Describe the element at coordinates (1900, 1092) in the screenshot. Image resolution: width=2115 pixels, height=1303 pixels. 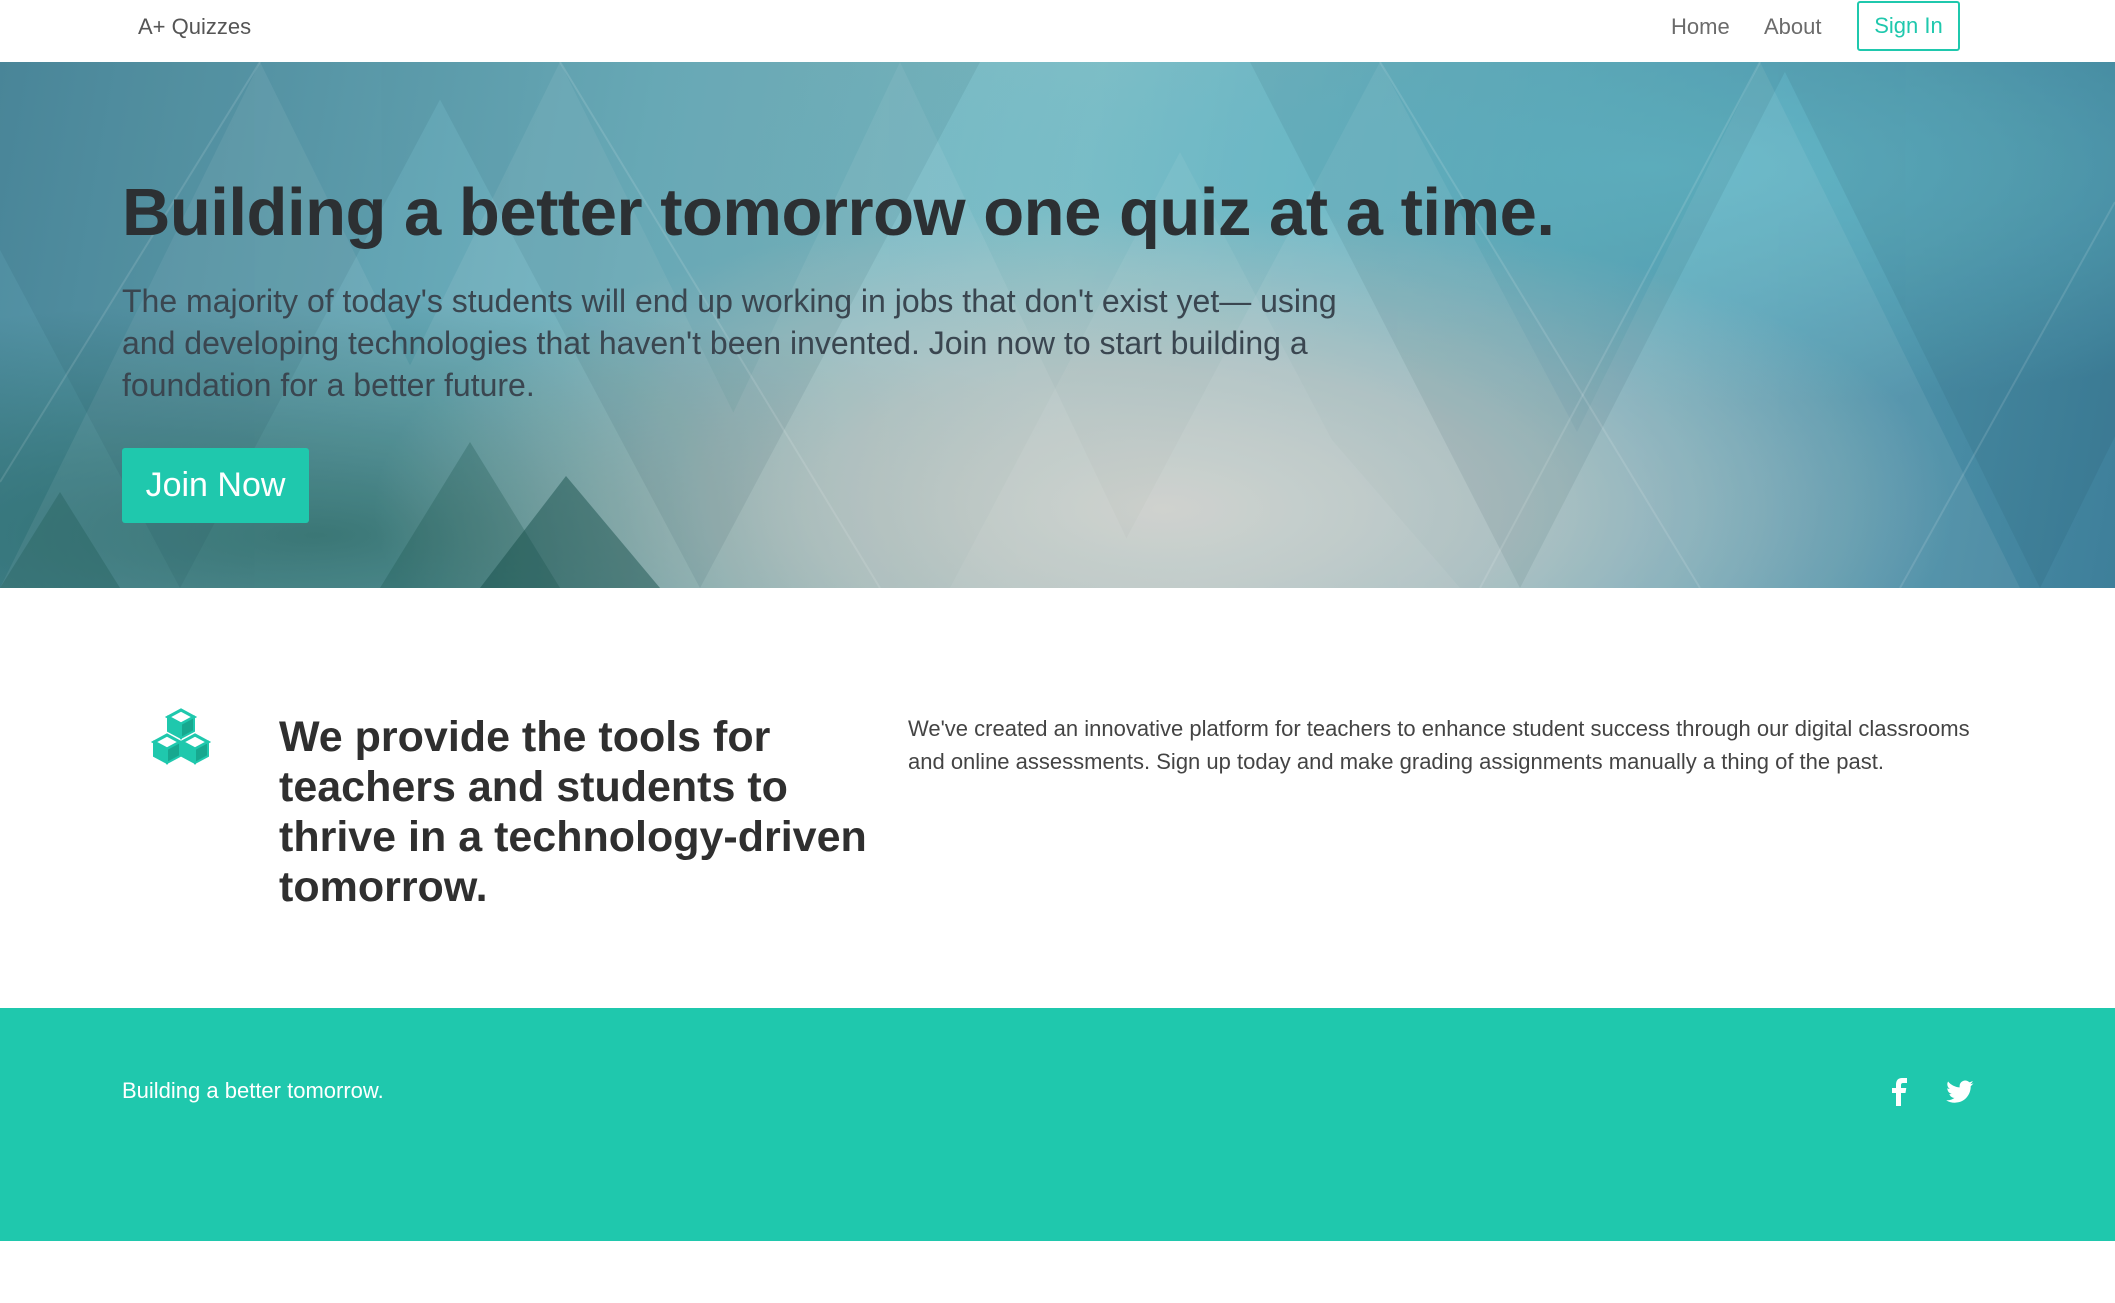
I see `facebook-icon` at that location.